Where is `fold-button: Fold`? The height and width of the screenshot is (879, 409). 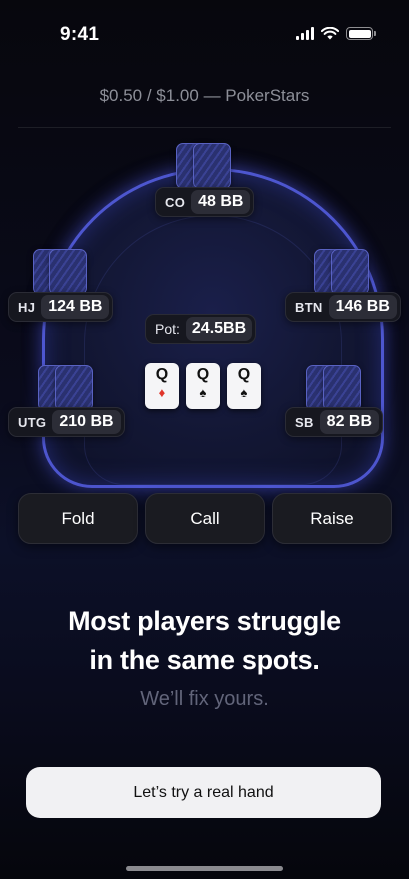 fold-button: Fold is located at coordinates (78, 518).